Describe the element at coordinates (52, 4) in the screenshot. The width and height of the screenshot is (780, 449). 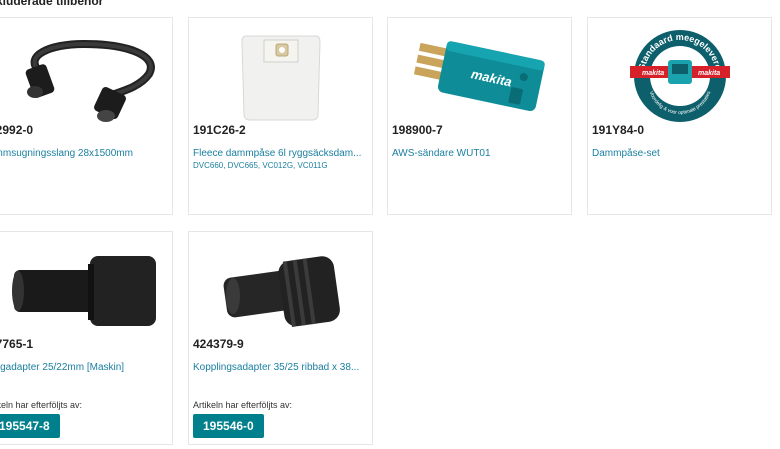
I see `section-heading: kluderade tillbehör` at that location.